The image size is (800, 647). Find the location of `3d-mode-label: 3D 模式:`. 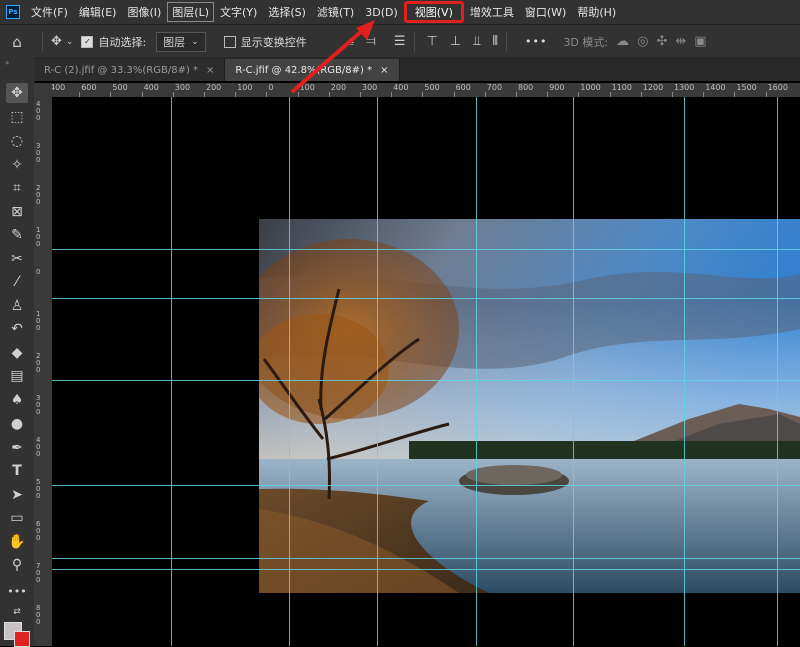

3d-mode-label: 3D 模式: is located at coordinates (586, 42).